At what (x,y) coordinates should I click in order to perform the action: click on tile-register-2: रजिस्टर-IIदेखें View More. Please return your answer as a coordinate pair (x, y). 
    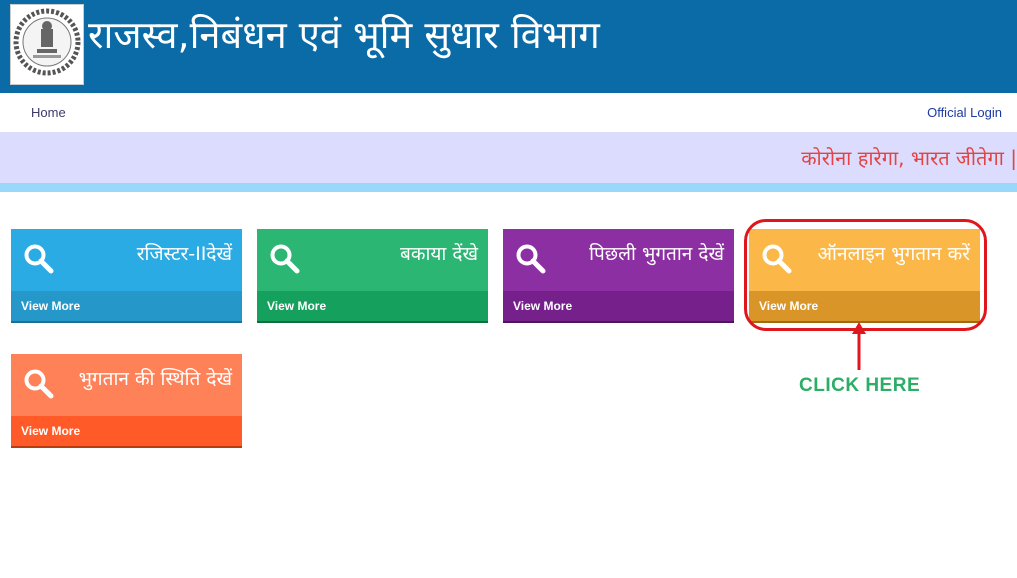
    Looking at the image, I should click on (126, 276).